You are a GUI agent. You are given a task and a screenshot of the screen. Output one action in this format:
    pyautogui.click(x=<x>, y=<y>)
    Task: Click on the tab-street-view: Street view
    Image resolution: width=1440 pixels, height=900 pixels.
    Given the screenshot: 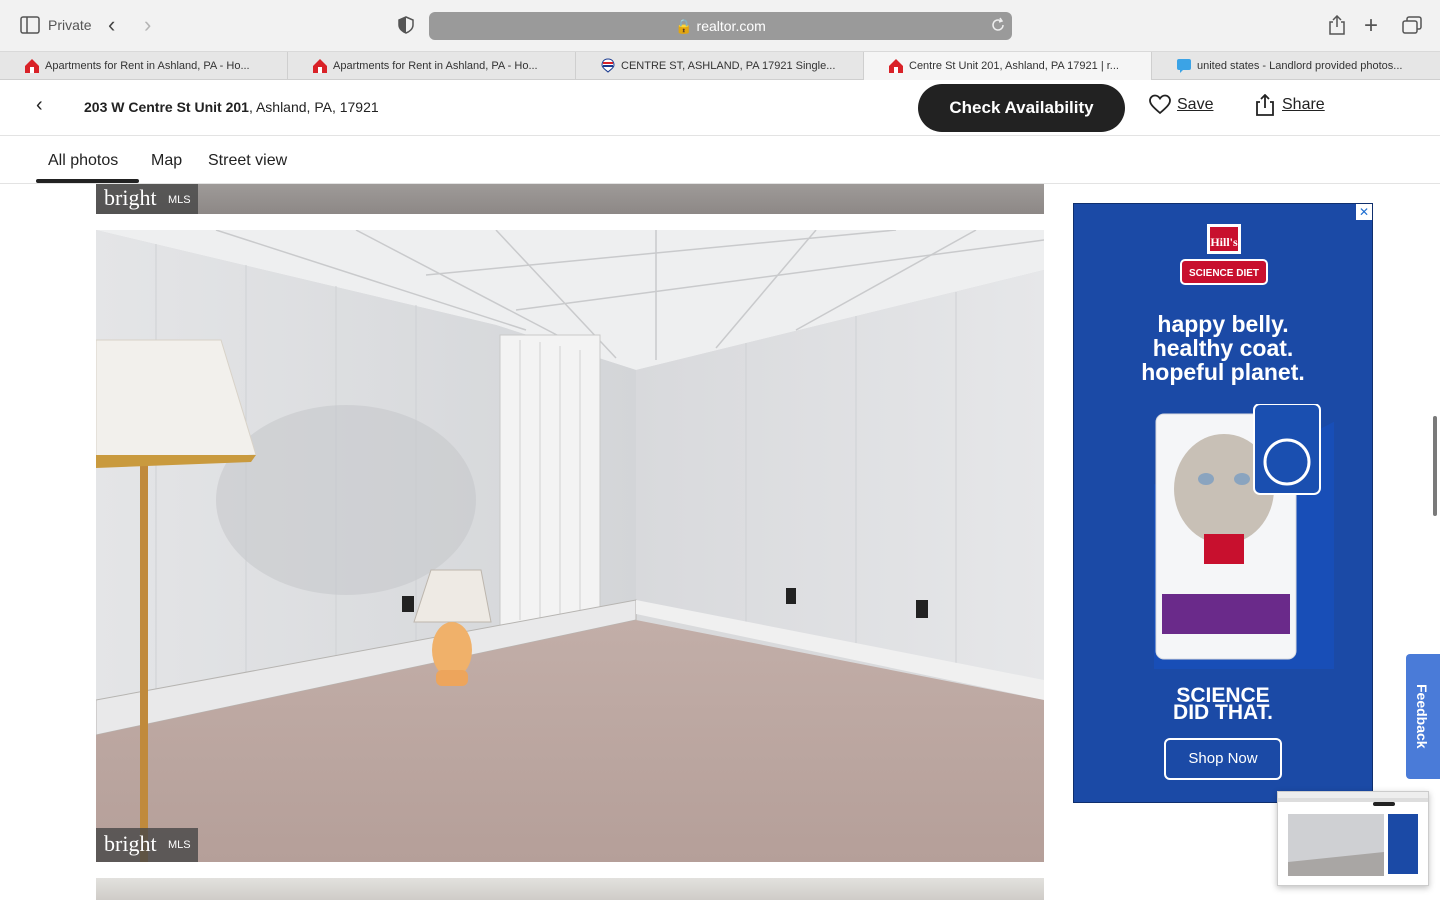 What is the action you would take?
    pyautogui.click(x=247, y=161)
    